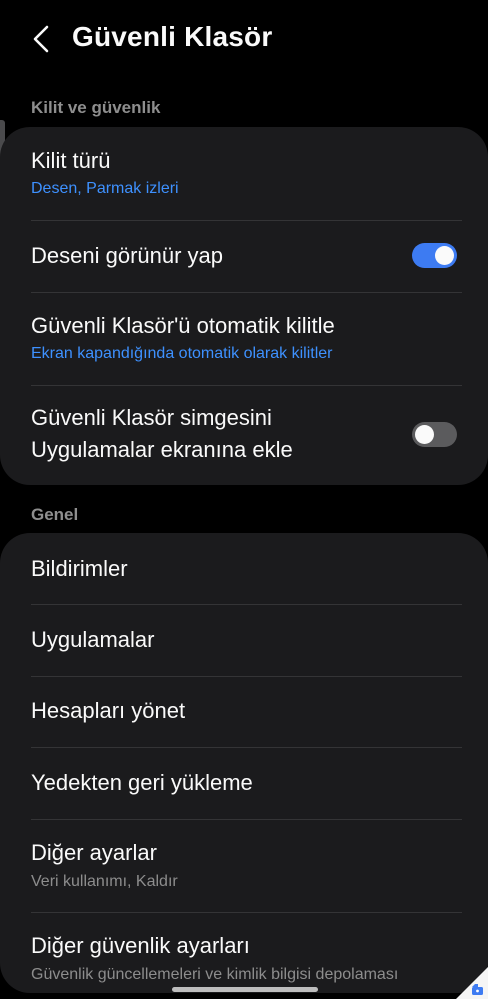 This screenshot has width=488, height=999. I want to click on other-security-title: Diğer güvenlik ayarları, so click(140, 945).